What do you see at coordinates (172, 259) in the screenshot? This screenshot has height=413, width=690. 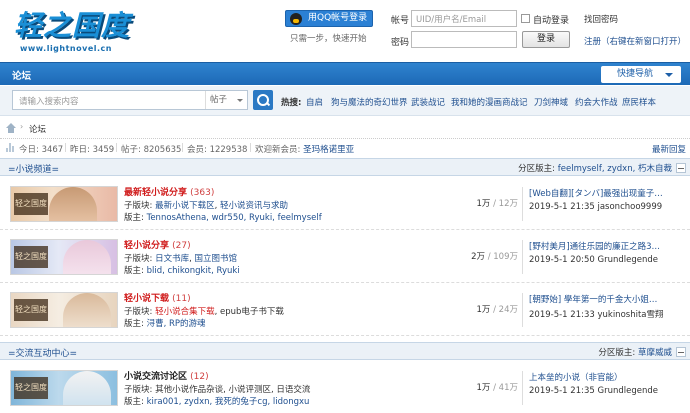 I see `subforum-link: 日文书库` at bounding box center [172, 259].